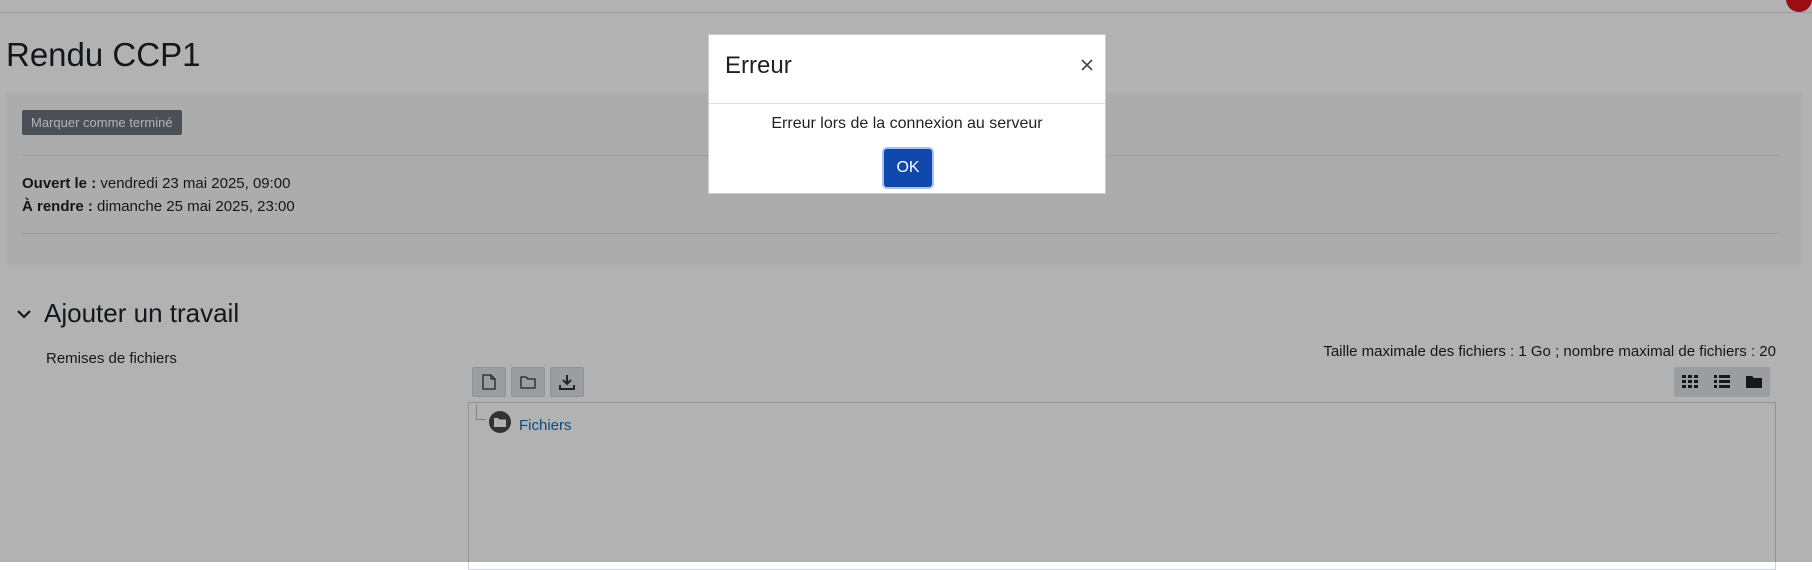 This screenshot has width=1812, height=570. Describe the element at coordinates (908, 168) in the screenshot. I see `ok-button: OK` at that location.